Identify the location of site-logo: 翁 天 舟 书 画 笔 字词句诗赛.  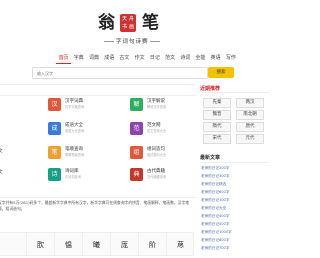
(132, 30).